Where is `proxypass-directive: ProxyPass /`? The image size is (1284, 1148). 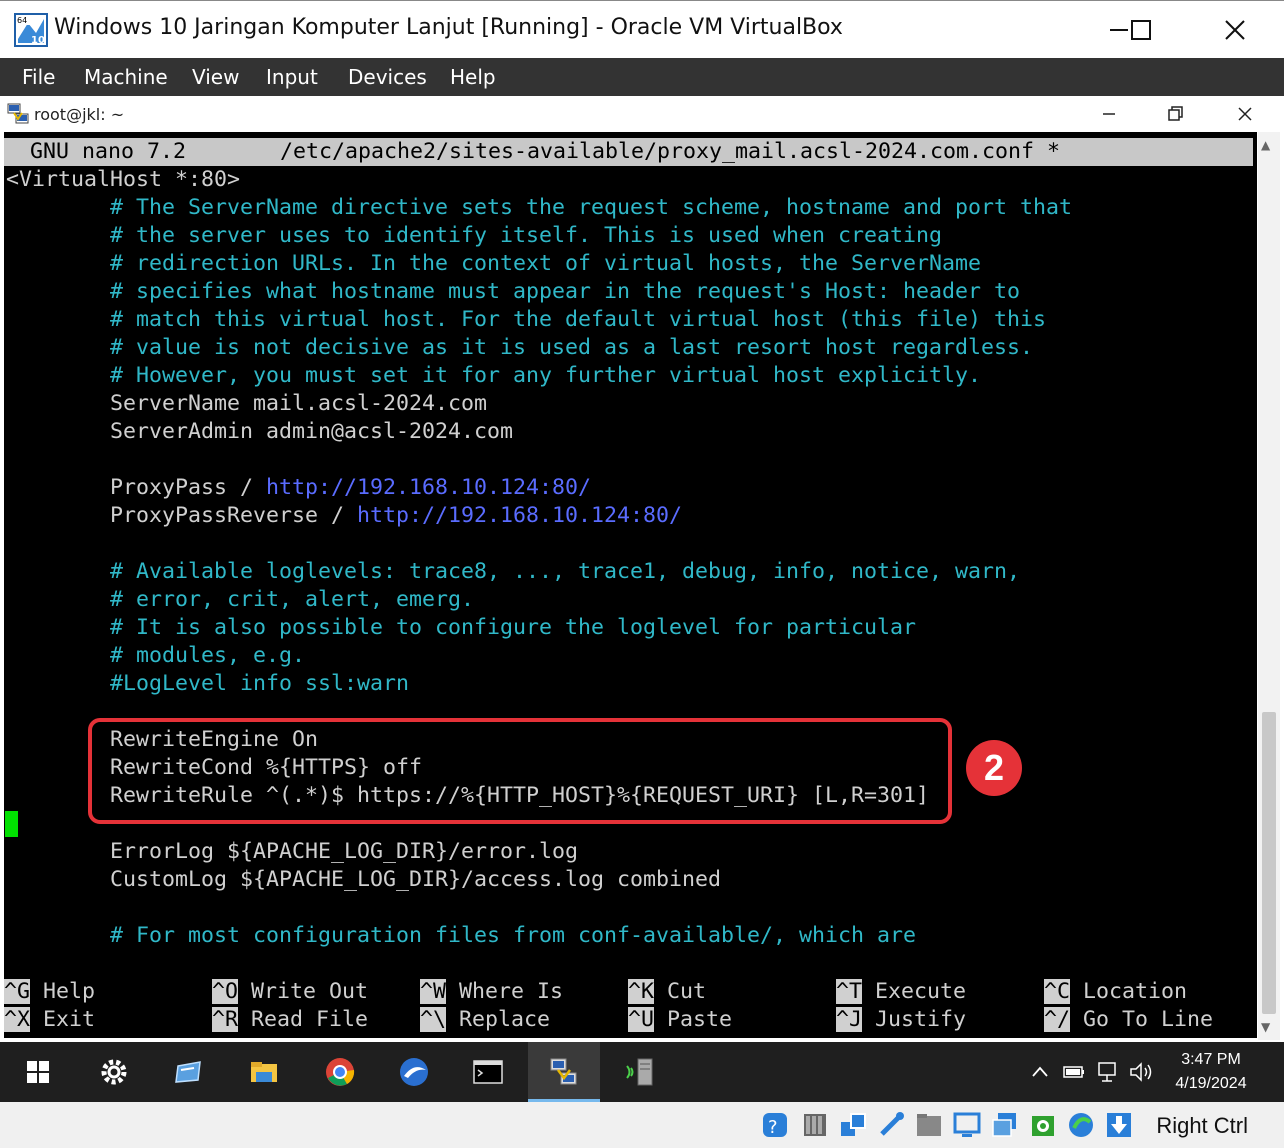
proxypass-directive: ProxyPass / is located at coordinates (136, 487).